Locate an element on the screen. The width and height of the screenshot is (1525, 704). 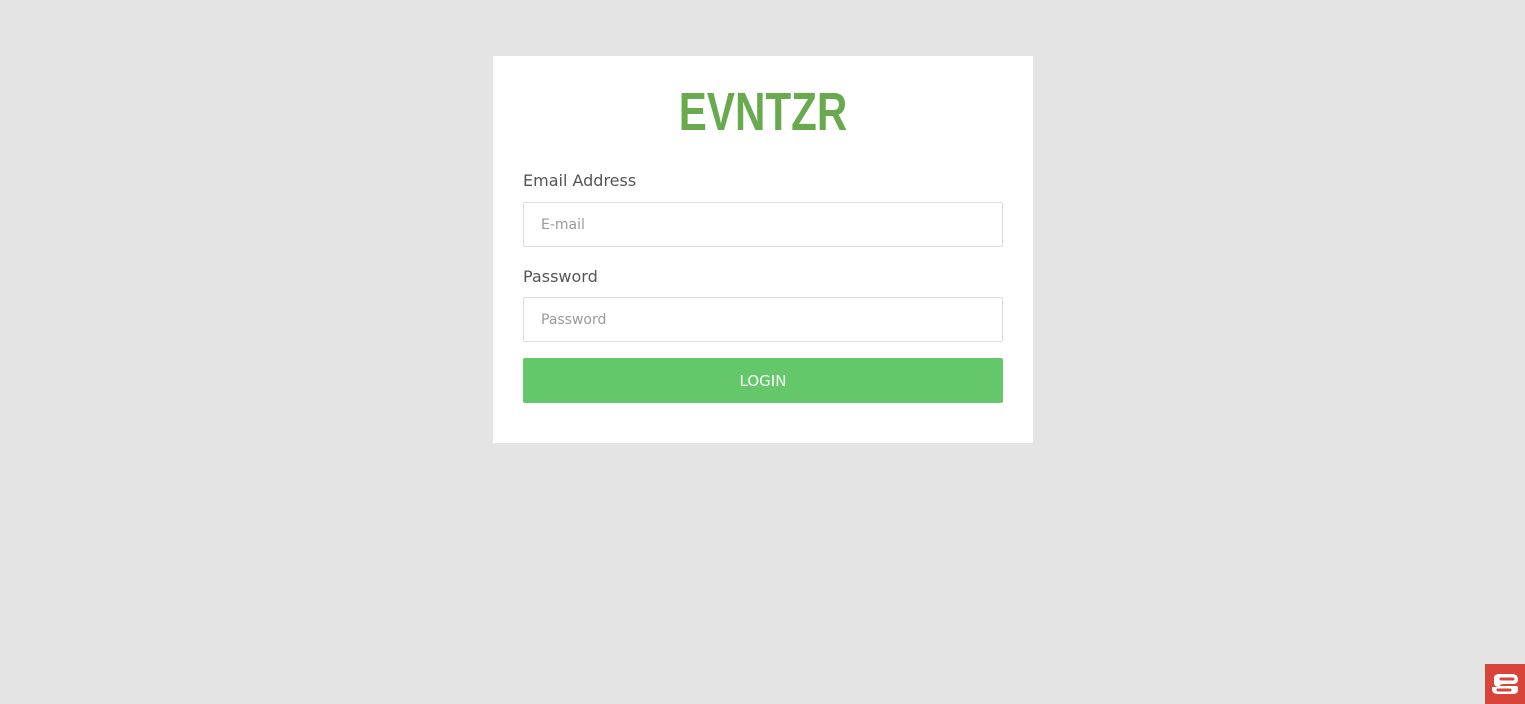
email-input is located at coordinates (763, 224).